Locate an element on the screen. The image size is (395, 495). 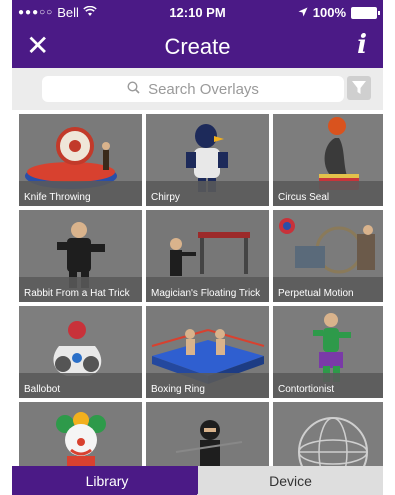
overlay-tile-perpetual-motion: Perpetual Motion is located at coordinates (328, 256).